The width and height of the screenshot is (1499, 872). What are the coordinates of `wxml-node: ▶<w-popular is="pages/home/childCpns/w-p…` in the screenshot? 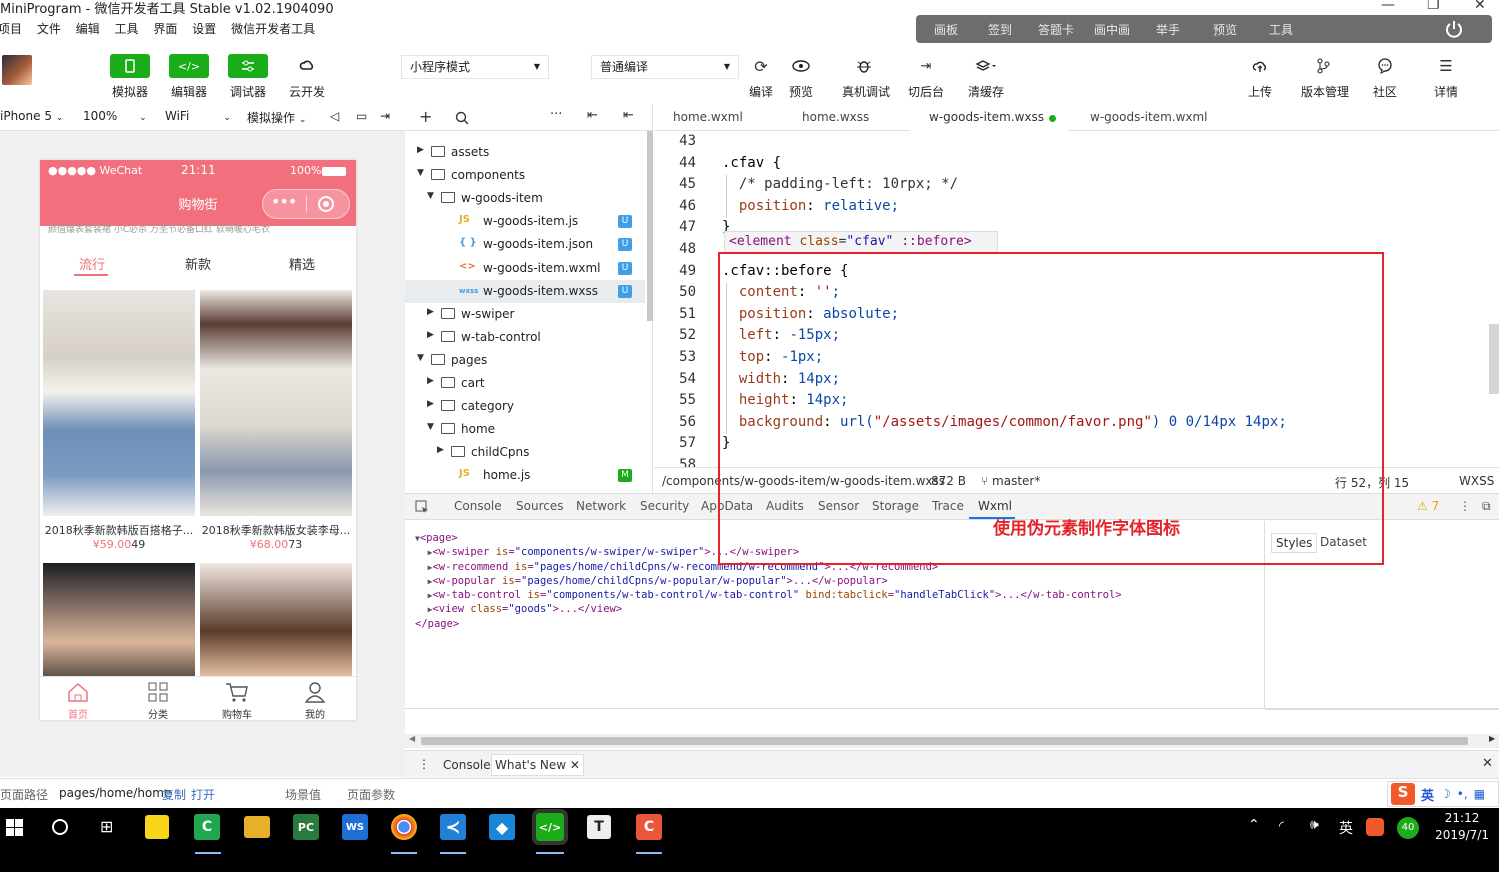 It's located at (768, 581).